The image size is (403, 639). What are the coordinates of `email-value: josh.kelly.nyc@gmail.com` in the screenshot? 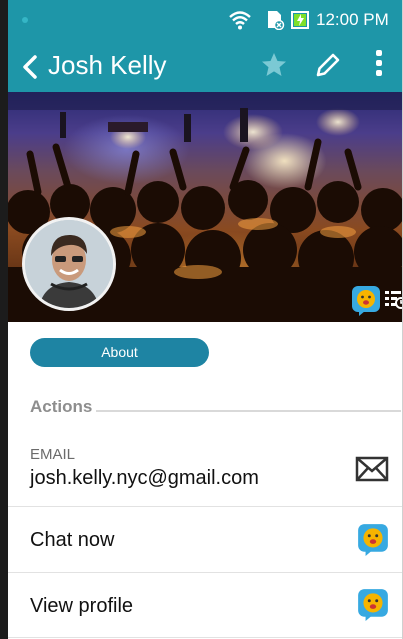 It's located at (144, 478).